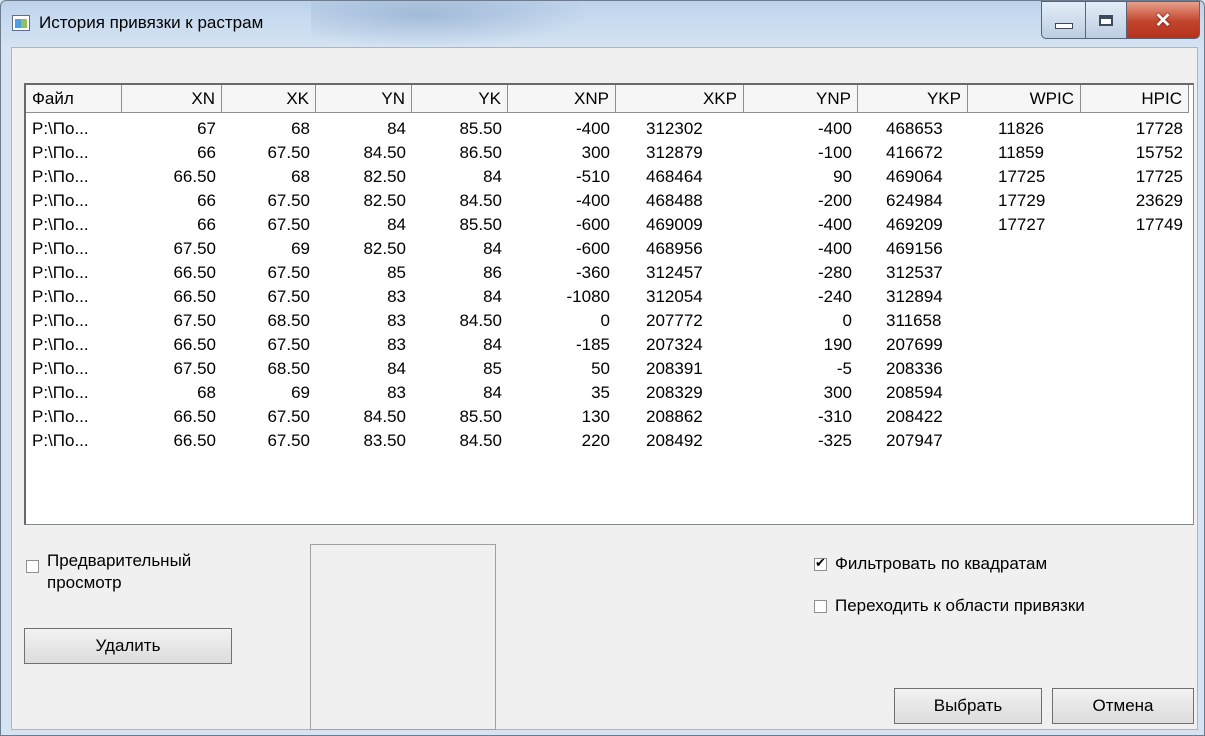 The image size is (1205, 736). I want to click on table-cell: -600, so click(592, 224).